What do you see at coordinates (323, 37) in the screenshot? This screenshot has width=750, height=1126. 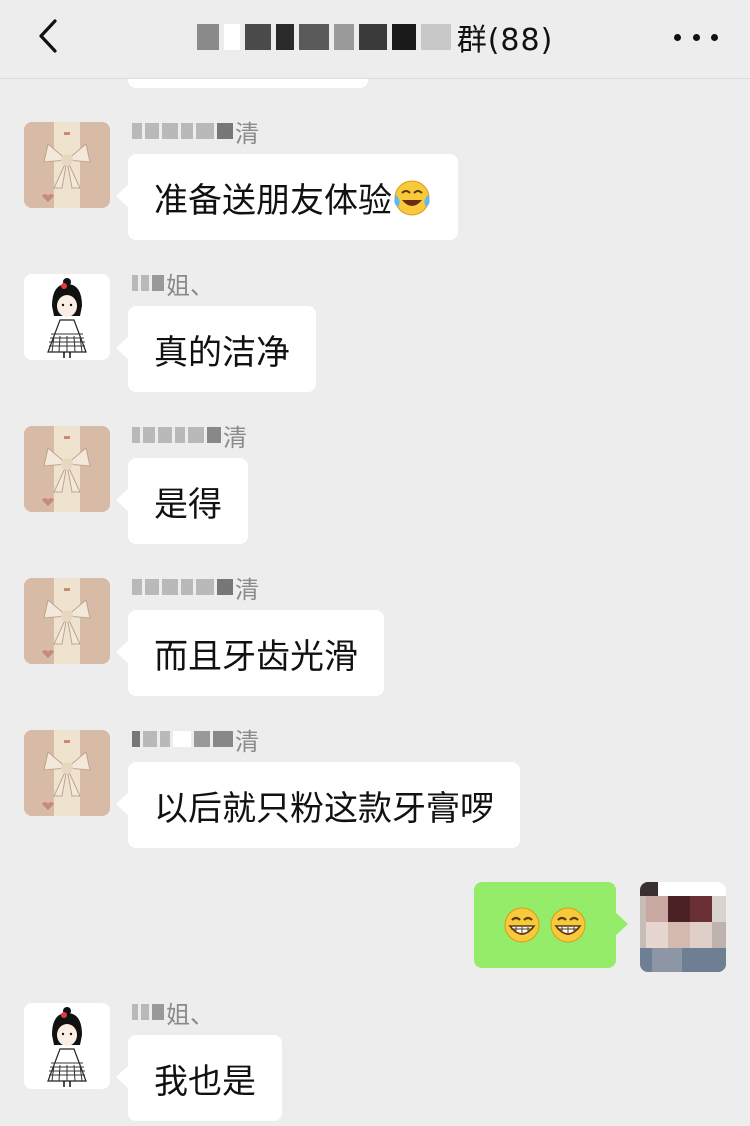 I see `blurred-group-name` at bounding box center [323, 37].